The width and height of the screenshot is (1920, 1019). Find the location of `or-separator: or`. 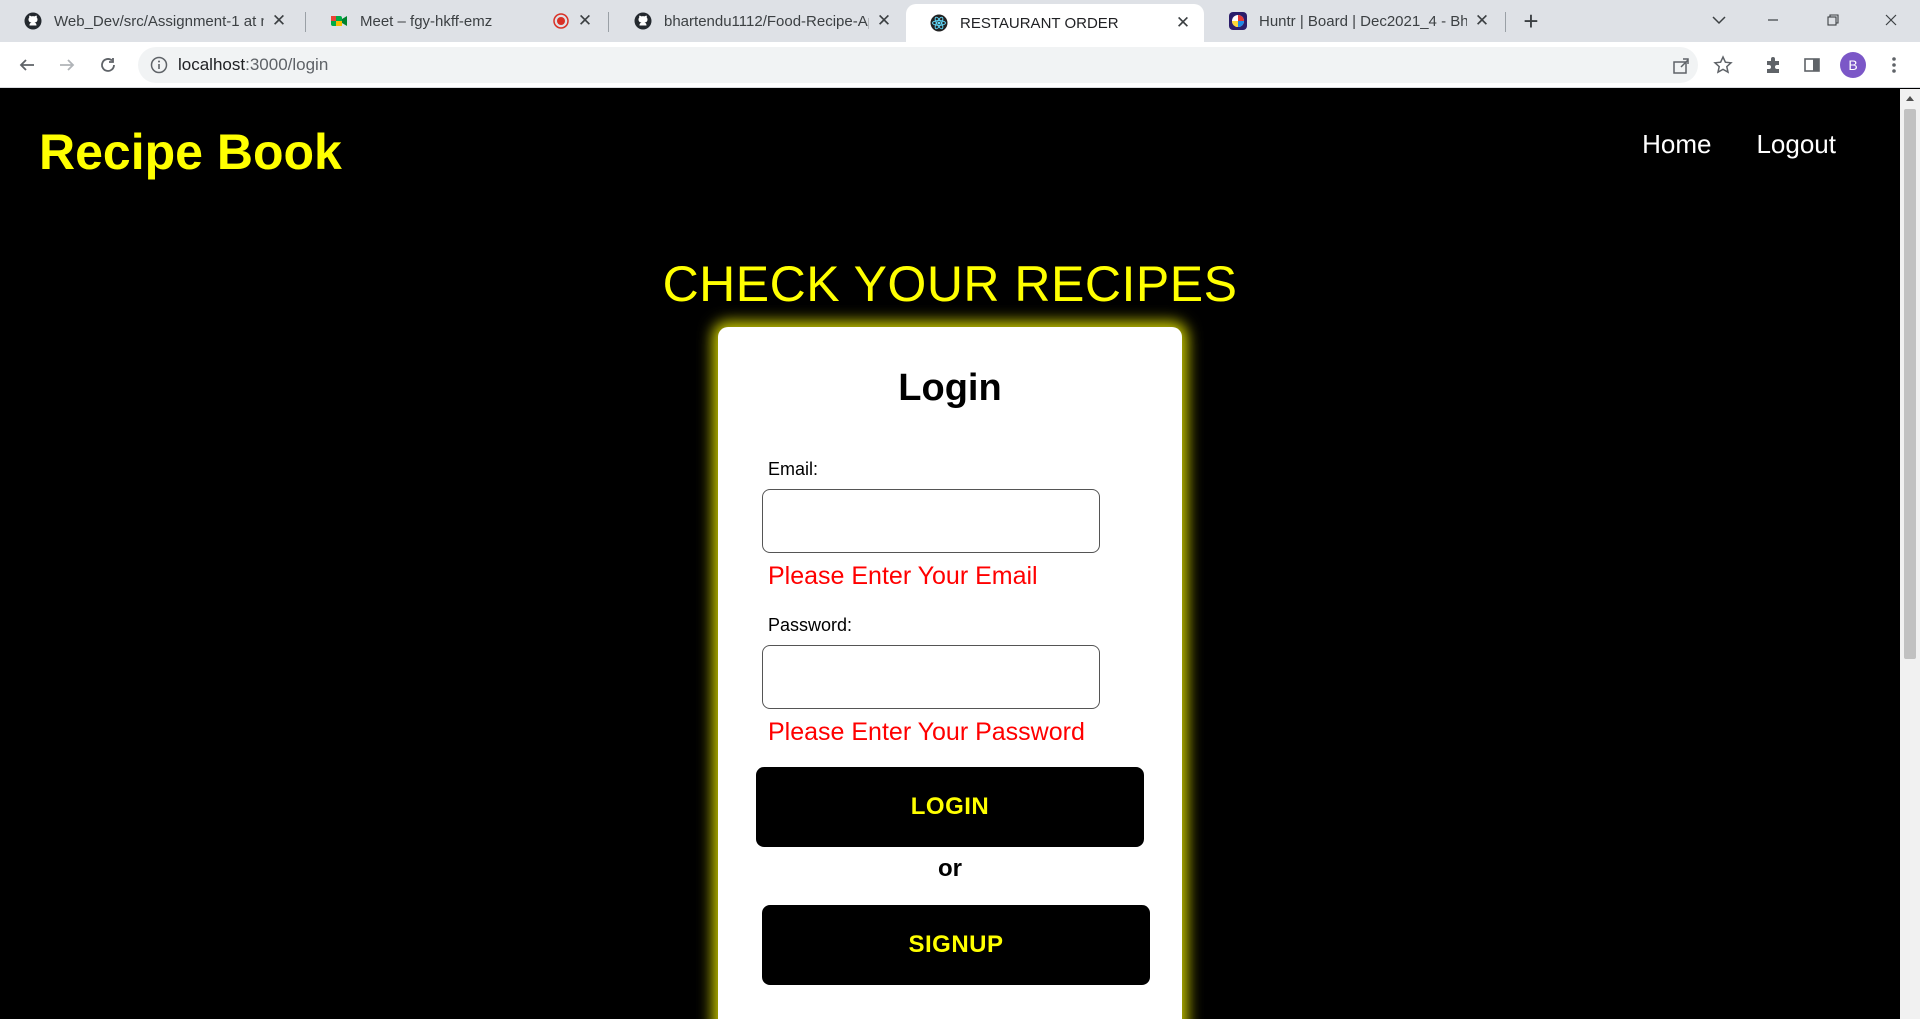

or-separator: or is located at coordinates (950, 868).